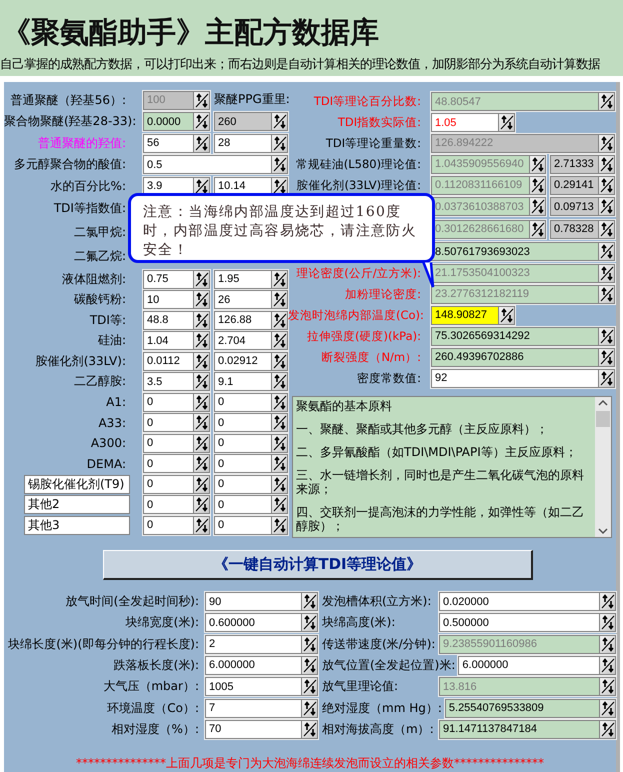  Describe the element at coordinates (251, 382) in the screenshot. I see `number-field: 9.1` at that location.